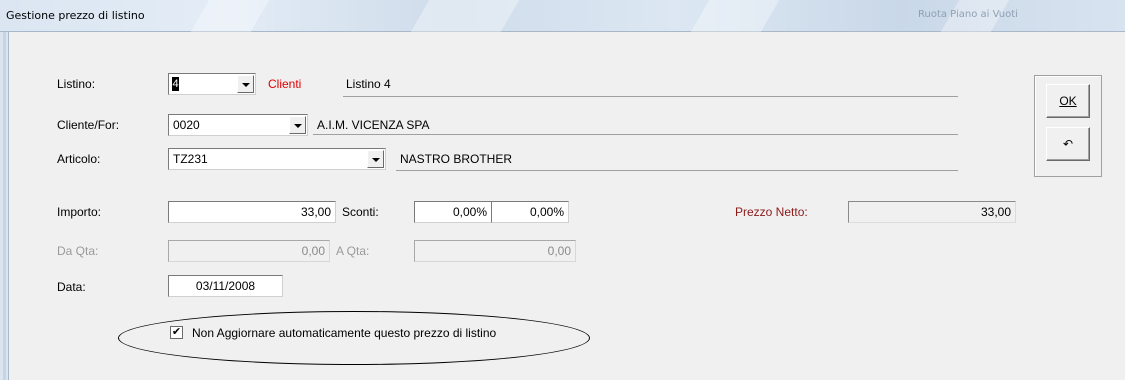  I want to click on articolo-value: TZ231, so click(190, 159).